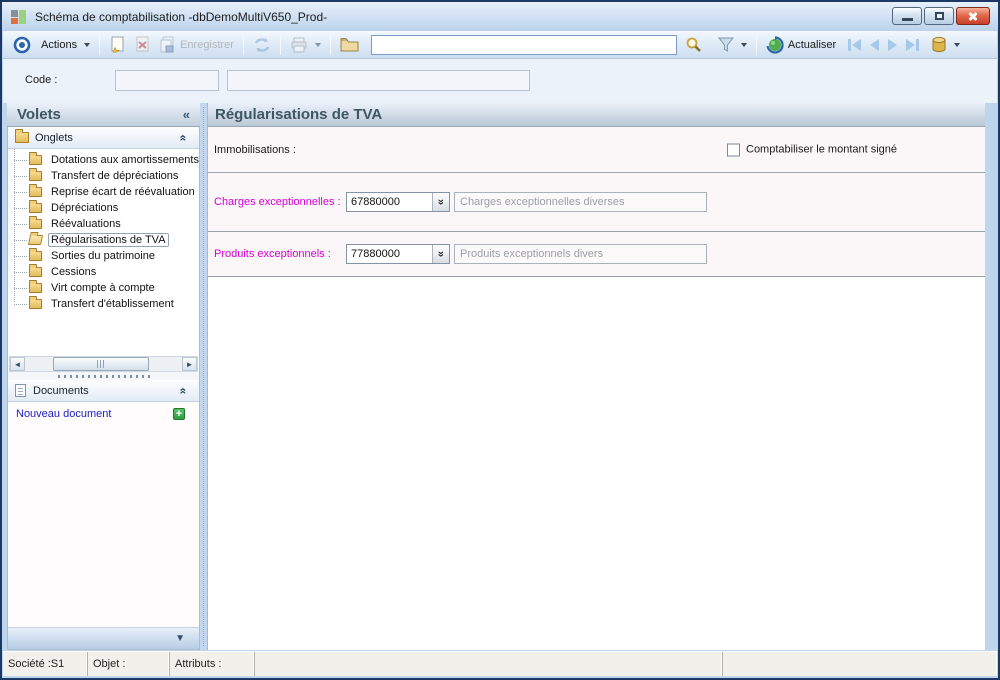 This screenshot has height=680, width=1000. I want to click on tree-horizontal-scrollbar: ◄ ►, so click(103, 364).